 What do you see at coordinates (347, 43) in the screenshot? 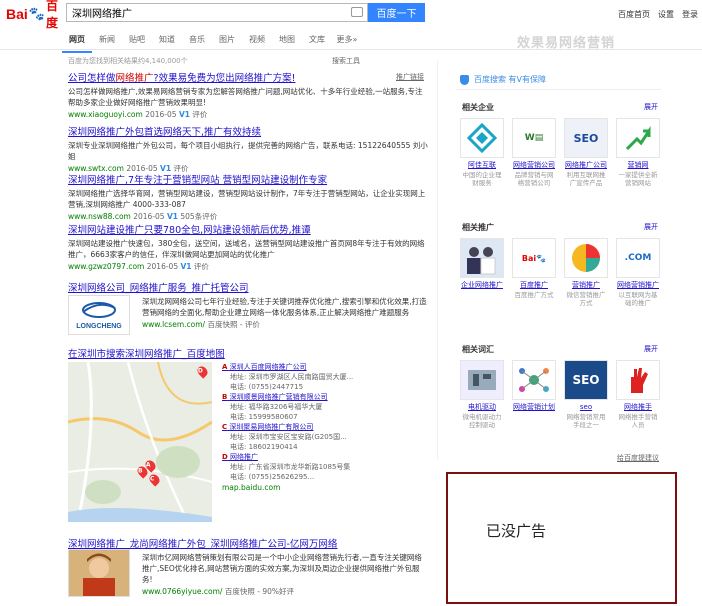
I see `tab-item: 更多»` at bounding box center [347, 43].